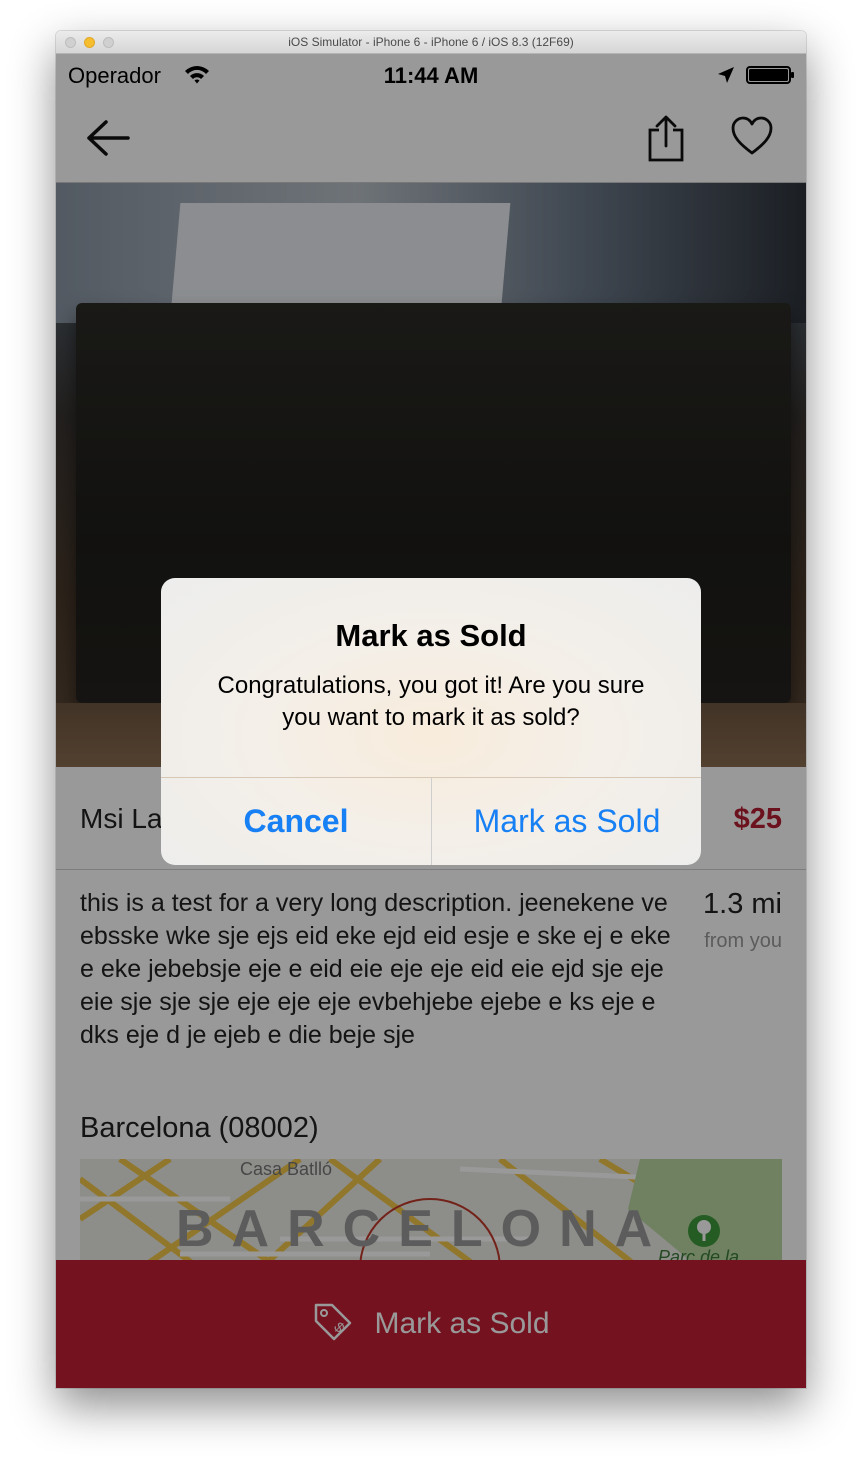  Describe the element at coordinates (566, 821) in the screenshot. I see `alert-confirm-button: Mark as Sold` at that location.